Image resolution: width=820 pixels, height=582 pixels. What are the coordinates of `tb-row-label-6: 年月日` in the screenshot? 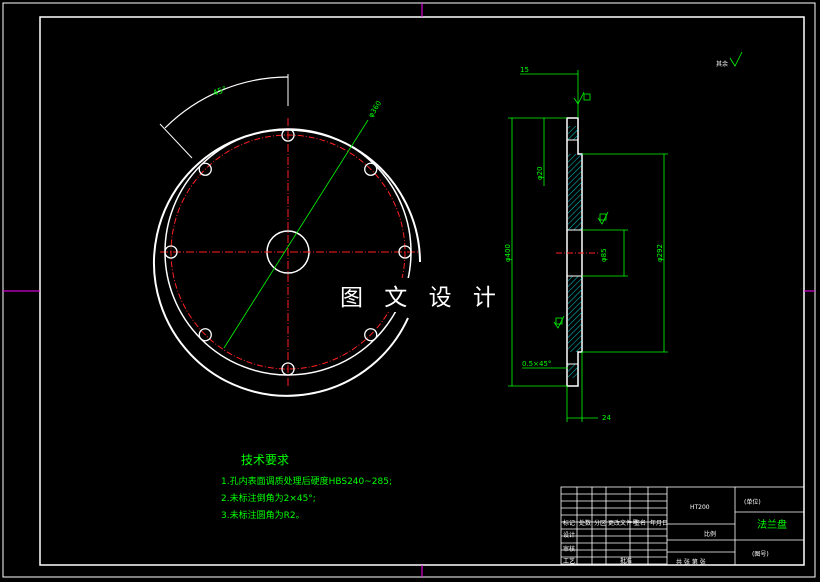 It's located at (659, 523).